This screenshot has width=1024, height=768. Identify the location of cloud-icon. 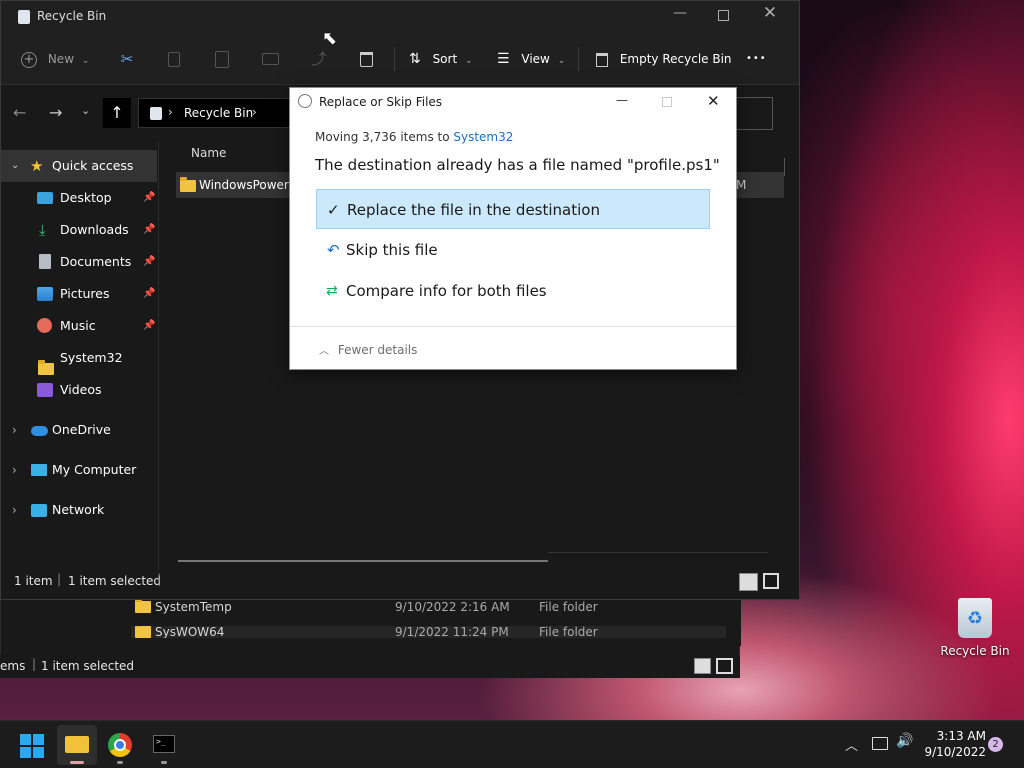
(39, 431).